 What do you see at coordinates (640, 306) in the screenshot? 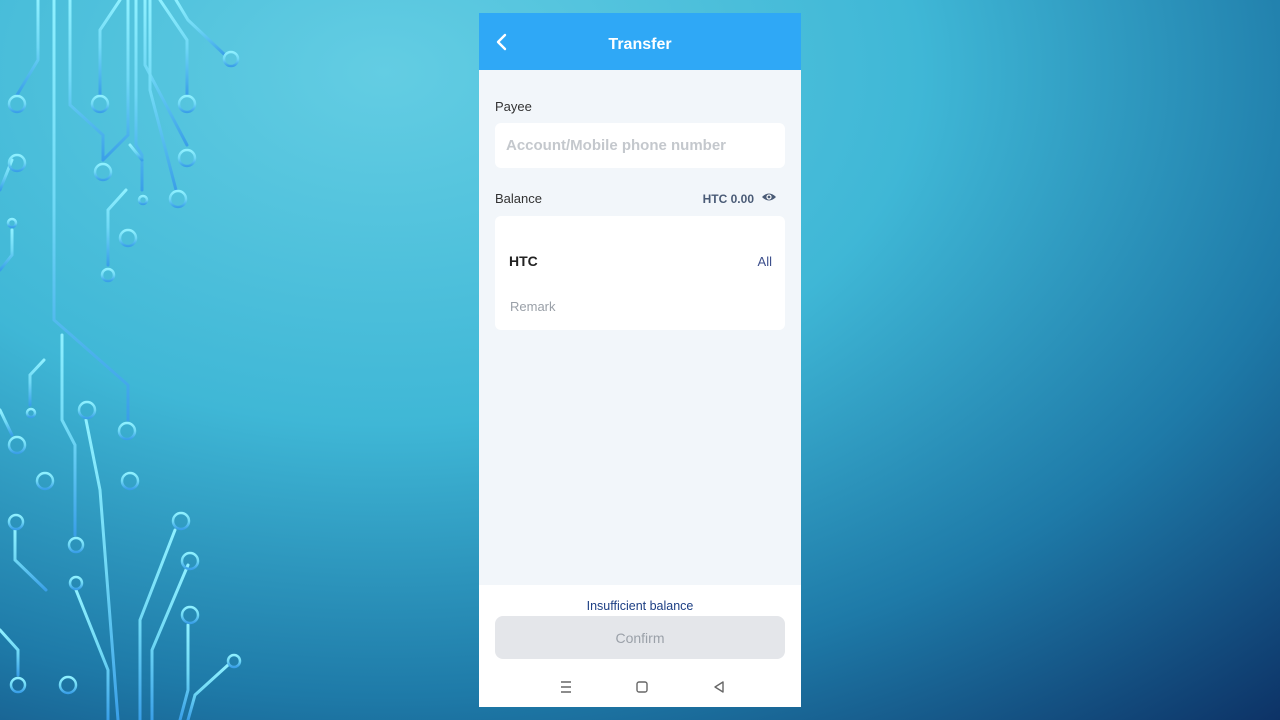
I see `remark-input` at bounding box center [640, 306].